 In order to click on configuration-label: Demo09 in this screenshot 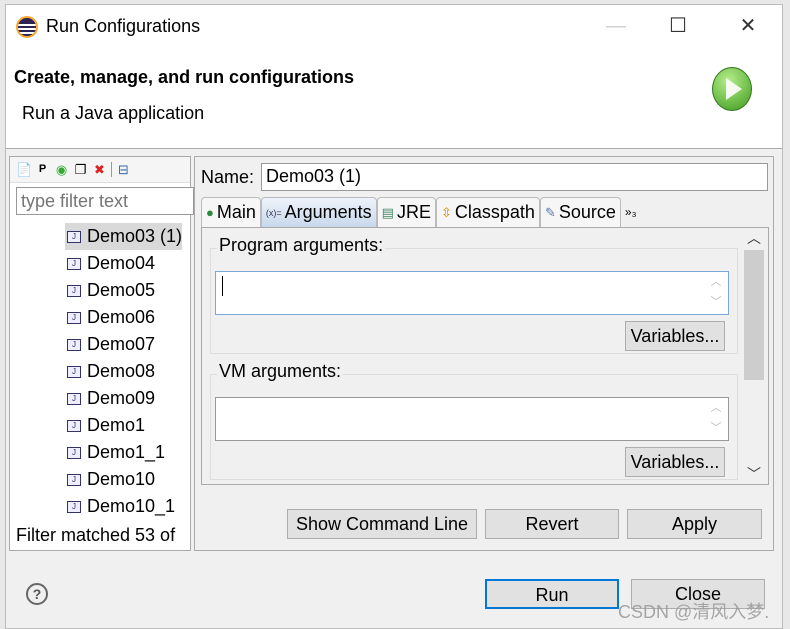, I will do `click(121, 398)`.